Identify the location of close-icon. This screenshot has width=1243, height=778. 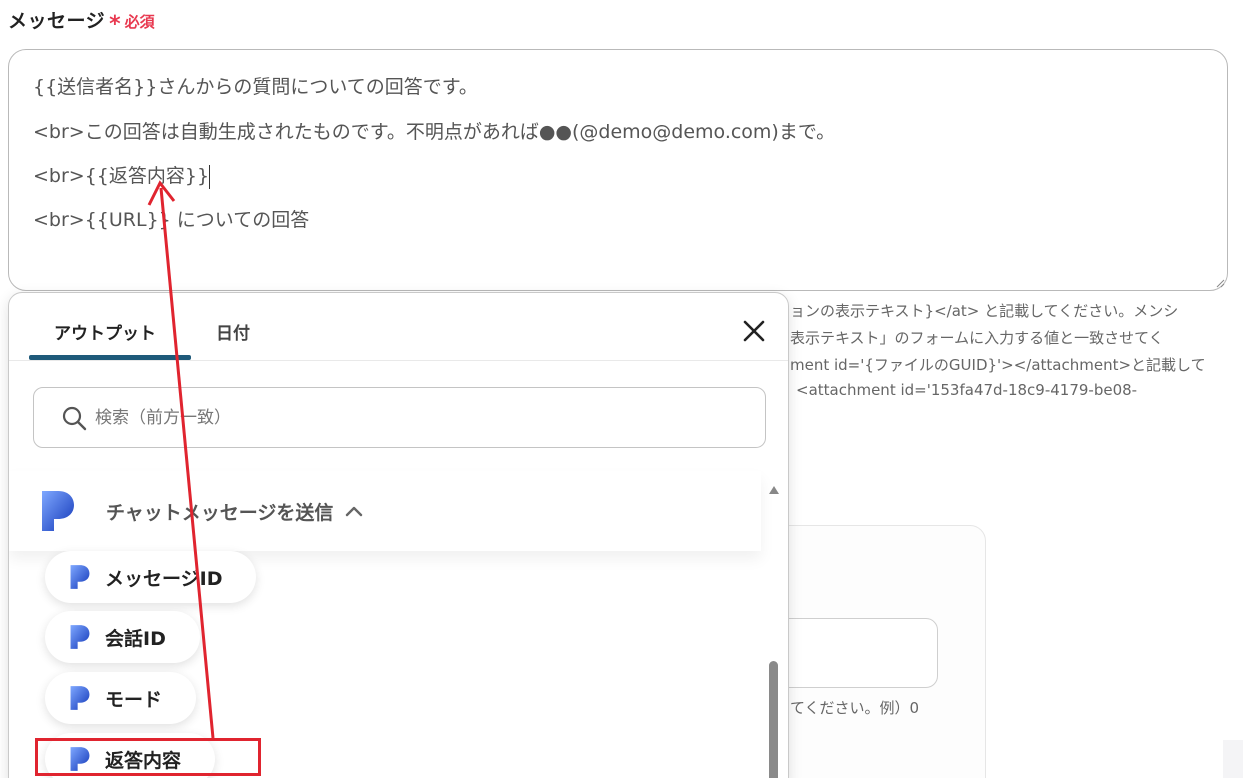
(754, 331).